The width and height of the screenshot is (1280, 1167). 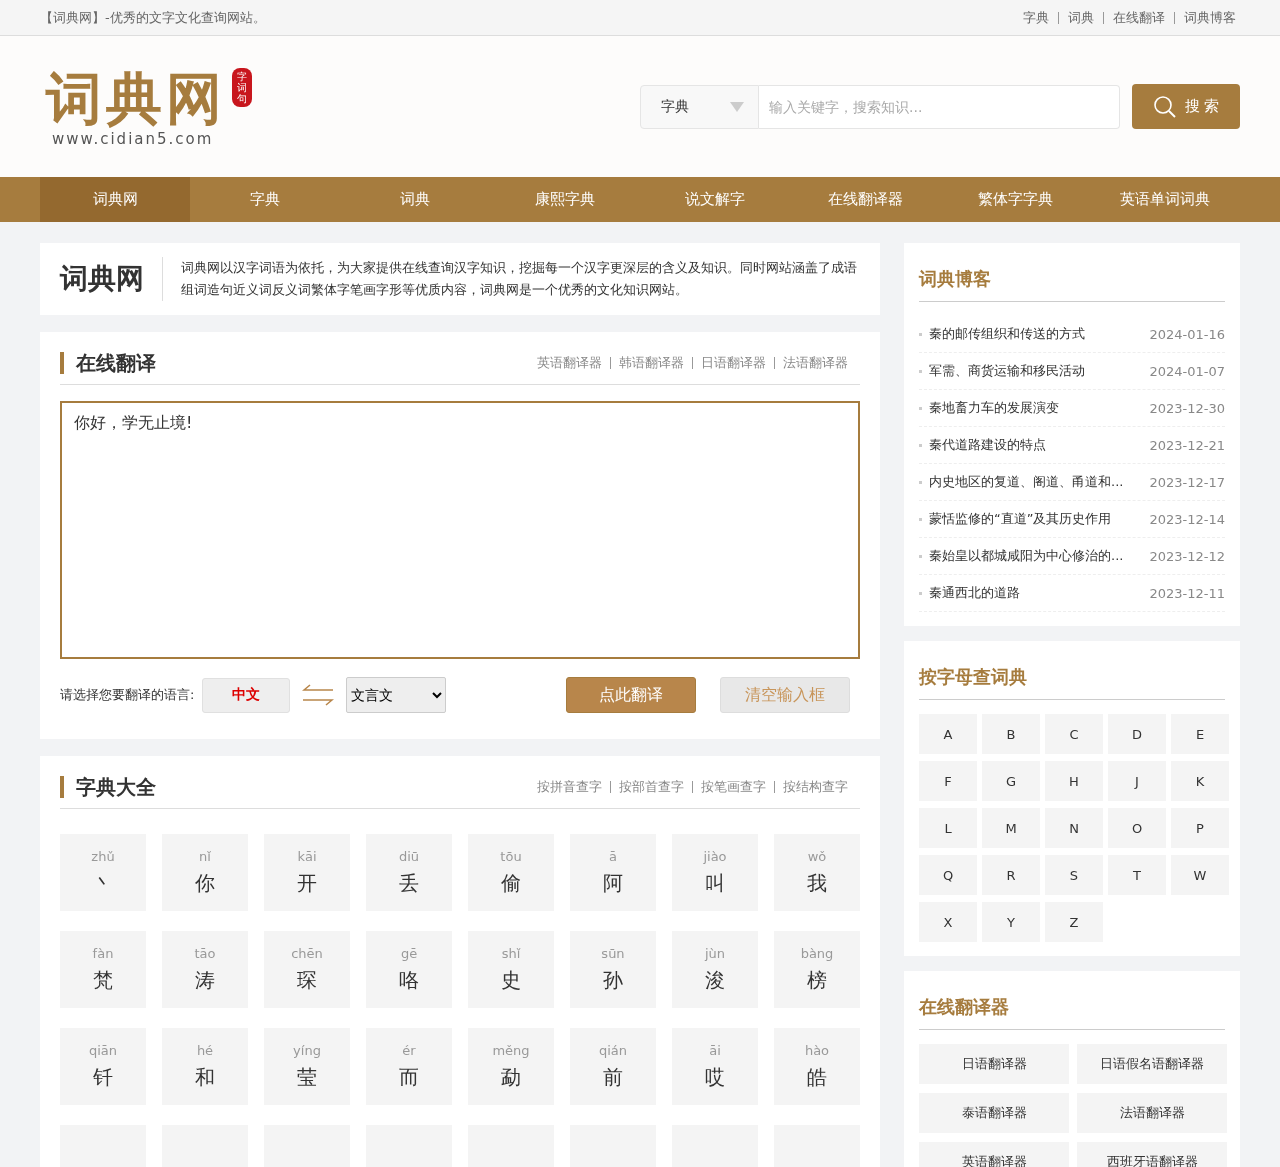 I want to click on letter-button: Q, so click(x=948, y=875).